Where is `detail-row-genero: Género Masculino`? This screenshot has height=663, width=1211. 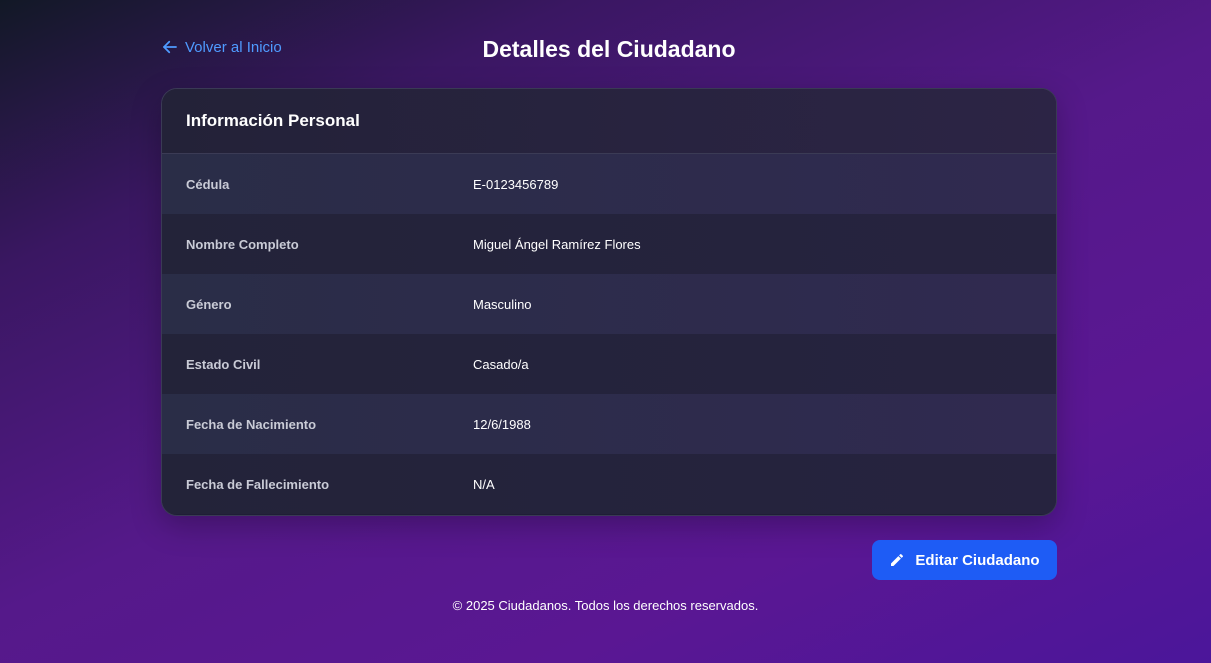 detail-row-genero: Género Masculino is located at coordinates (609, 304).